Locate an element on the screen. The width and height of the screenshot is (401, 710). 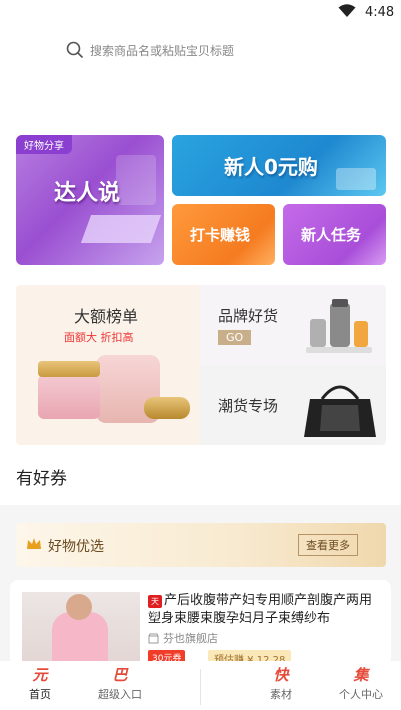
product-figure-head is located at coordinates (79, 607).